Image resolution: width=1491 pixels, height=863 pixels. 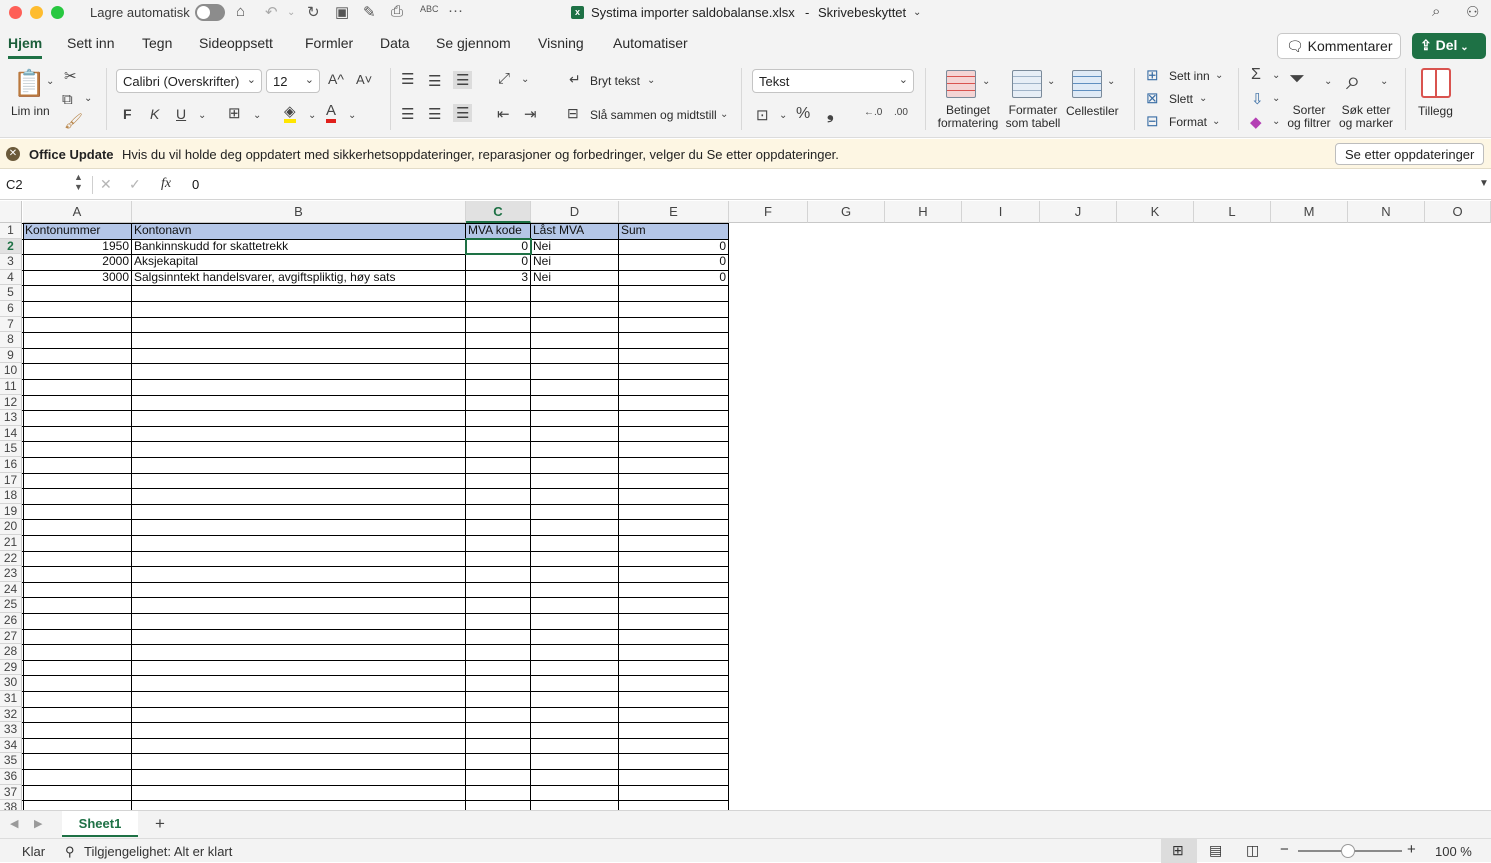 I want to click on decrease-indent-icon: ⇤, so click(x=503, y=114).